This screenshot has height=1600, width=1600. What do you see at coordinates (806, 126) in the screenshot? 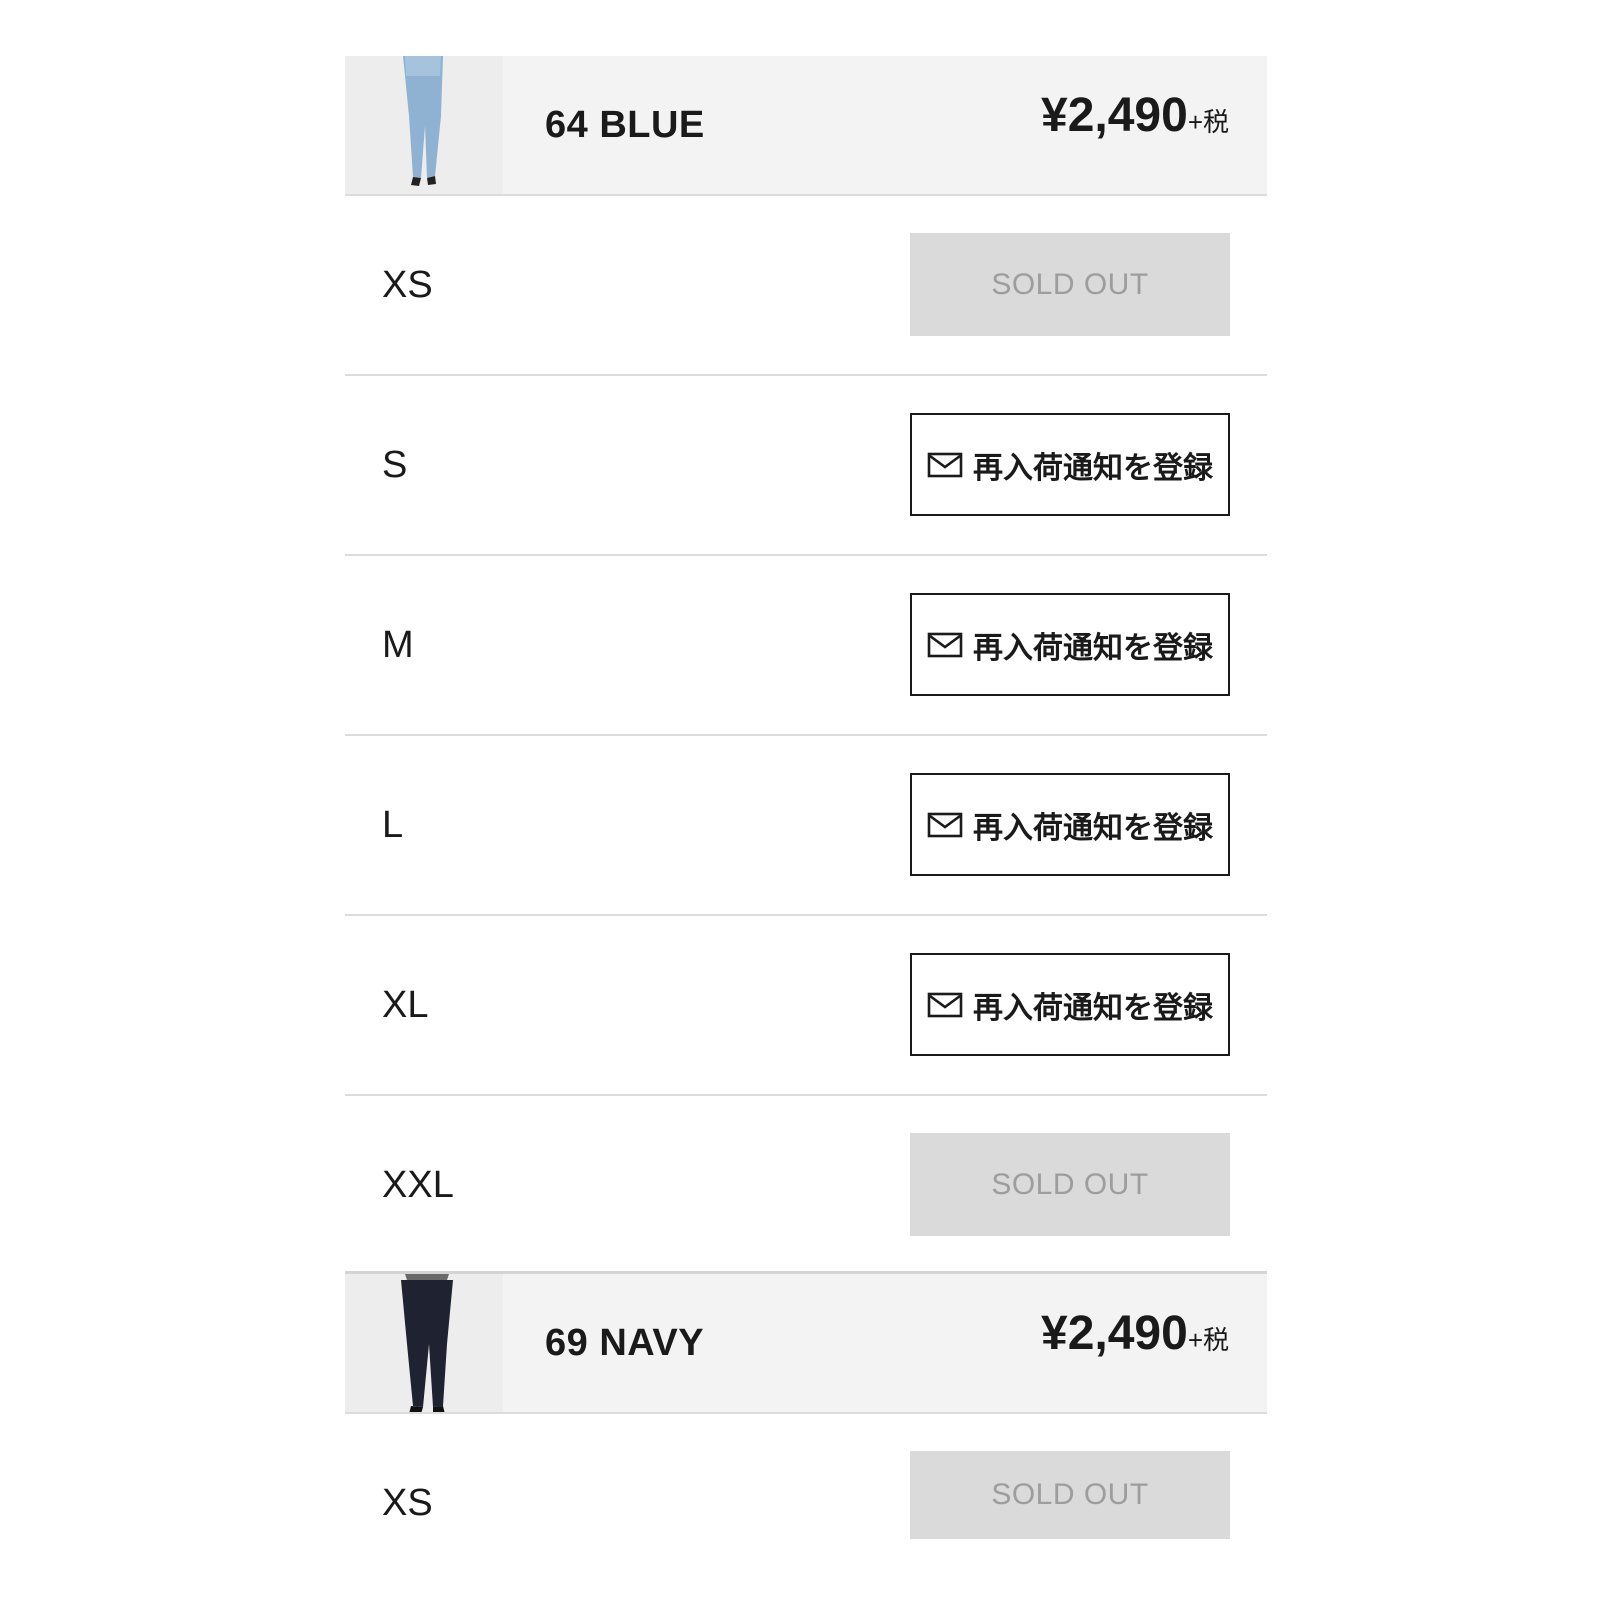
I see `color-header-blue: 64 BLUE ¥2,490+税` at bounding box center [806, 126].